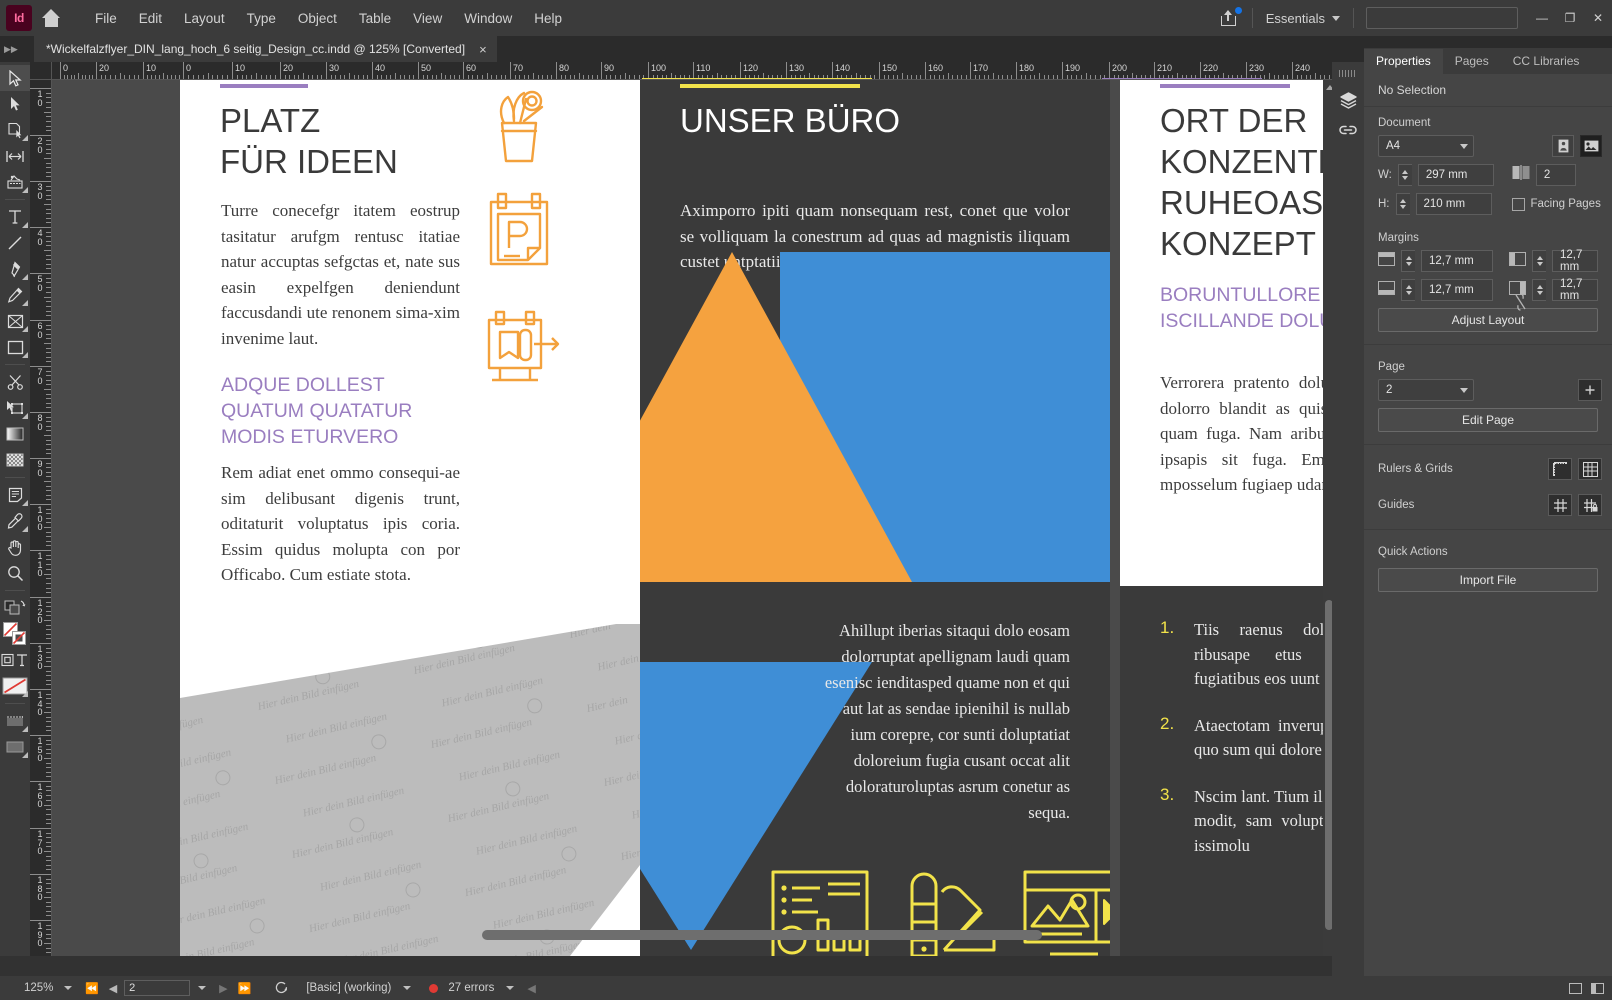 The width and height of the screenshot is (1612, 1000). Describe the element at coordinates (15, 382) in the screenshot. I see `scissors-tool` at that location.